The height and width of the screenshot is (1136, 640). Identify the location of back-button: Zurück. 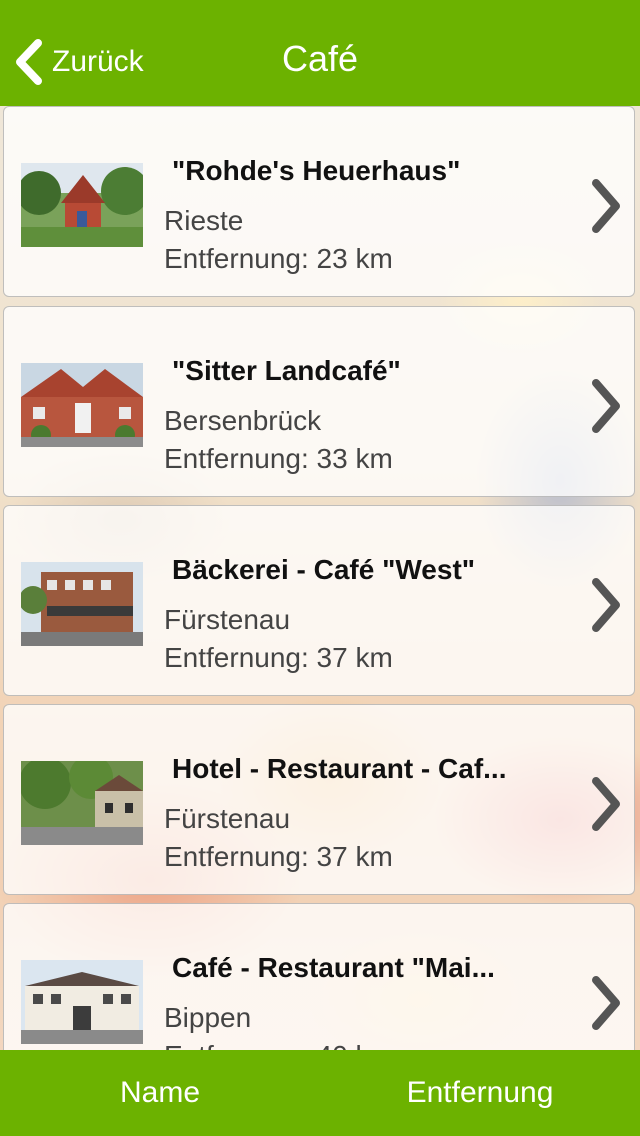
(78, 62).